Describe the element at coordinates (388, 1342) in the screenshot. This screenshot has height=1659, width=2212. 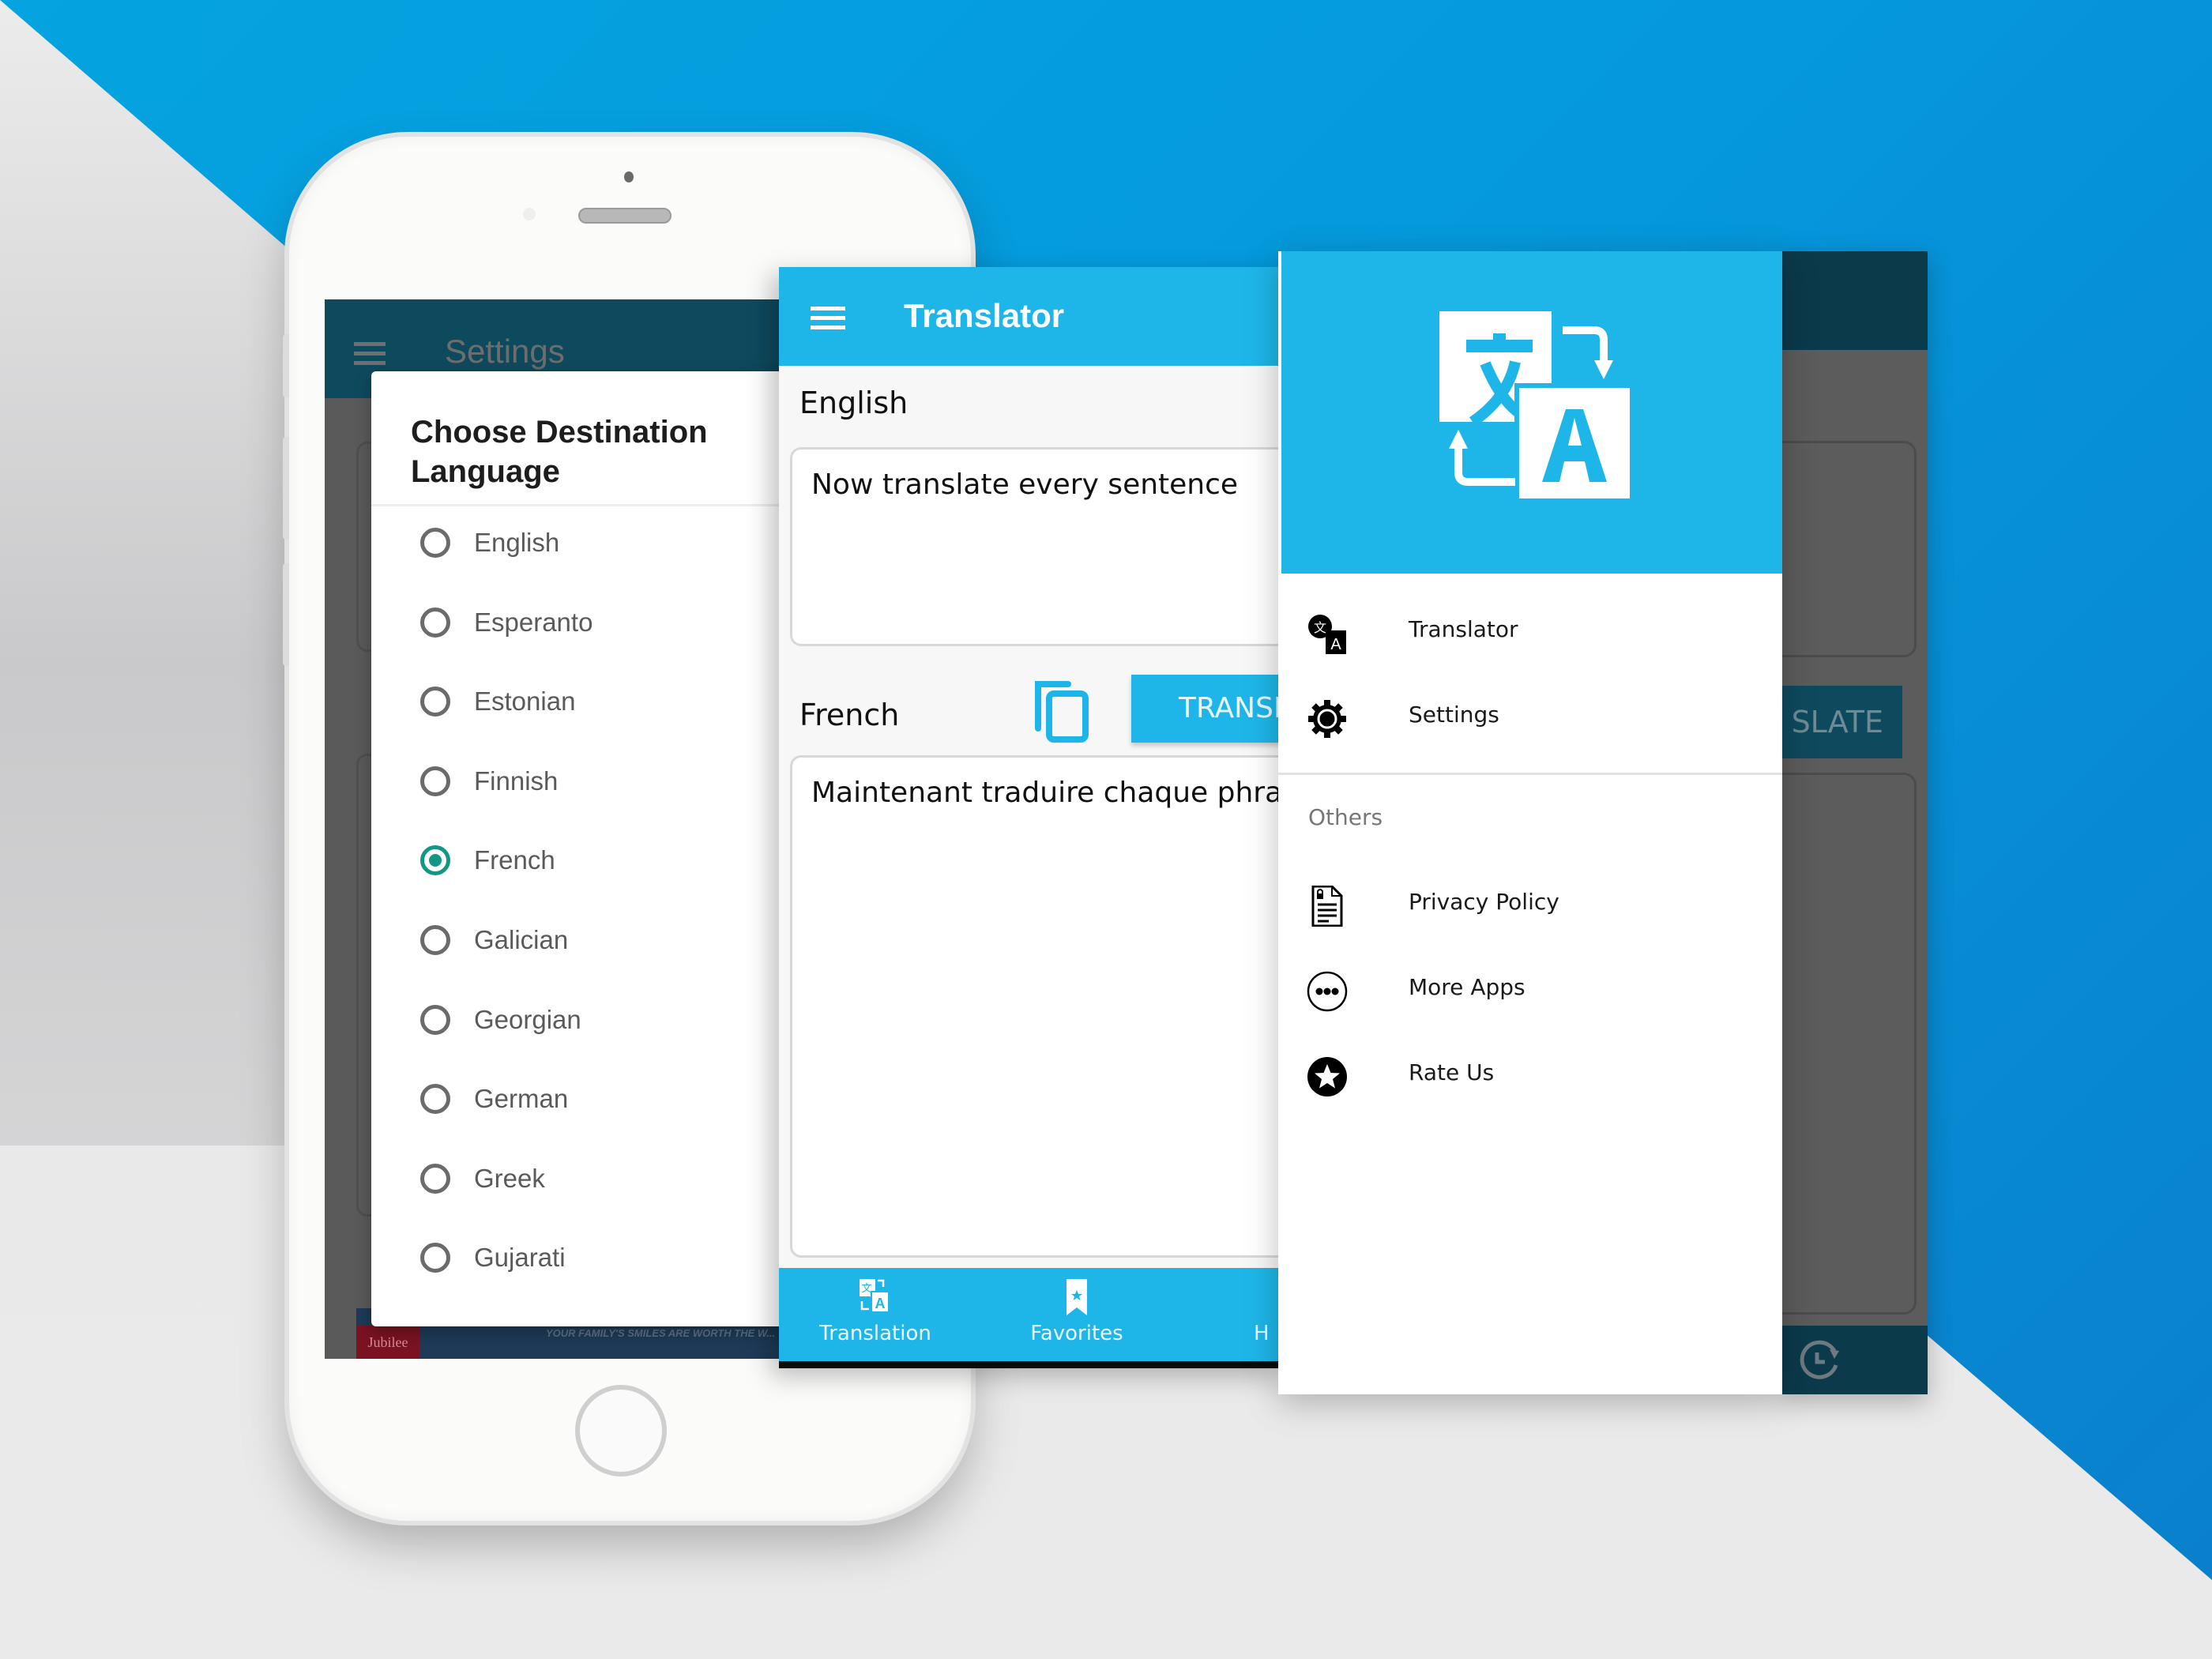
I see `ad-brand-logo: Jubilee` at that location.